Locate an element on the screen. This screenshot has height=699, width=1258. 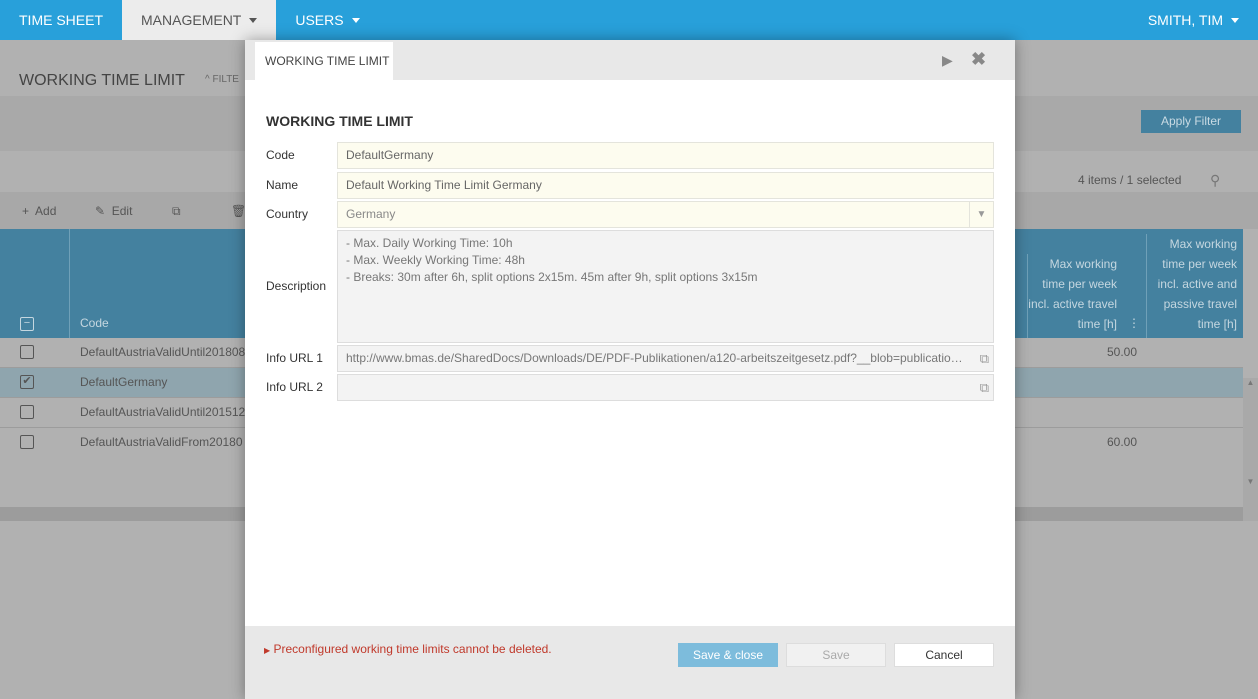
chevron-down-icon: ▼ is located at coordinates (981, 214).